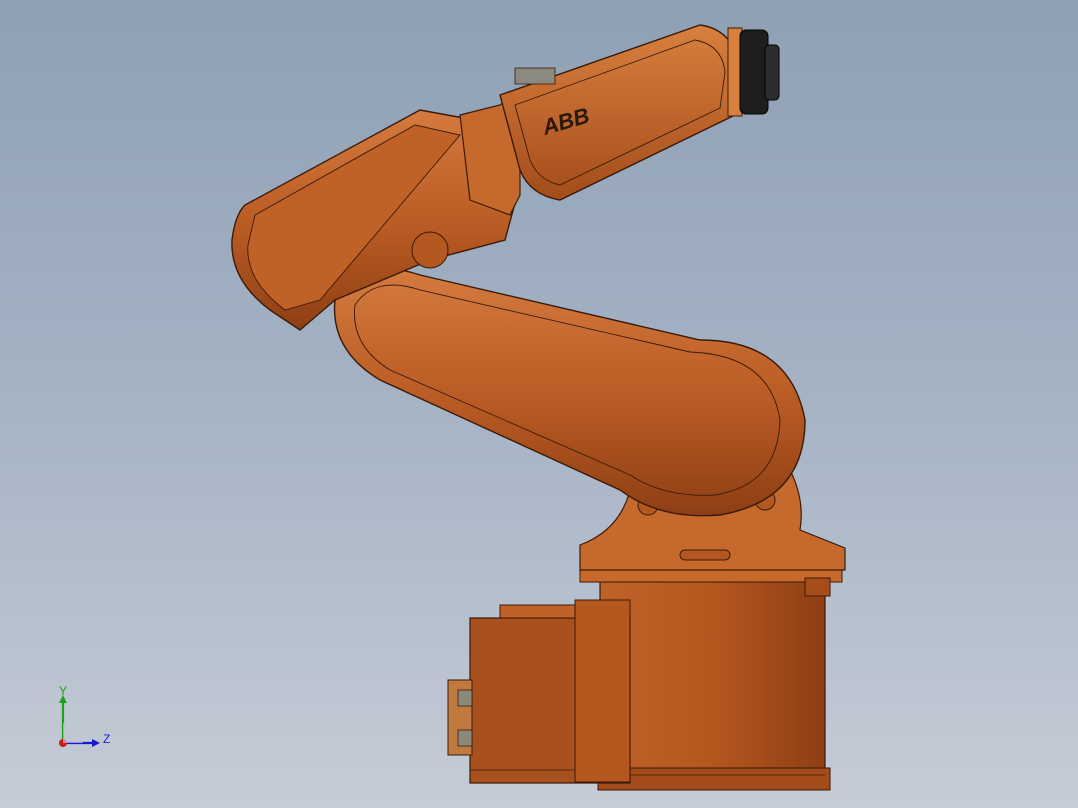  What do you see at coordinates (539, 691) in the screenshot?
I see `base-motor-box` at bounding box center [539, 691].